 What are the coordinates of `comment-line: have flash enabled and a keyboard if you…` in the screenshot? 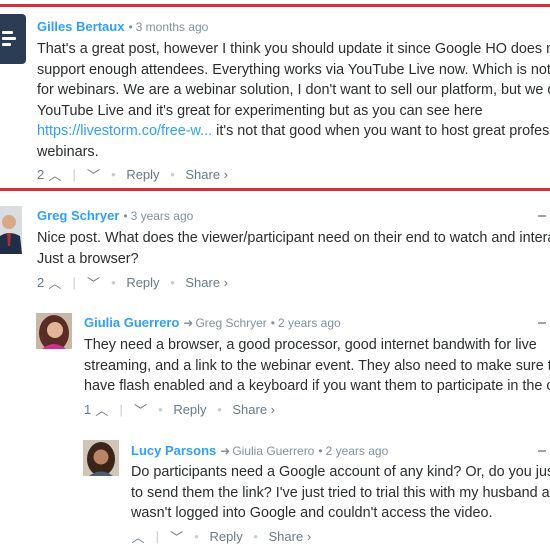 It's located at (317, 386).